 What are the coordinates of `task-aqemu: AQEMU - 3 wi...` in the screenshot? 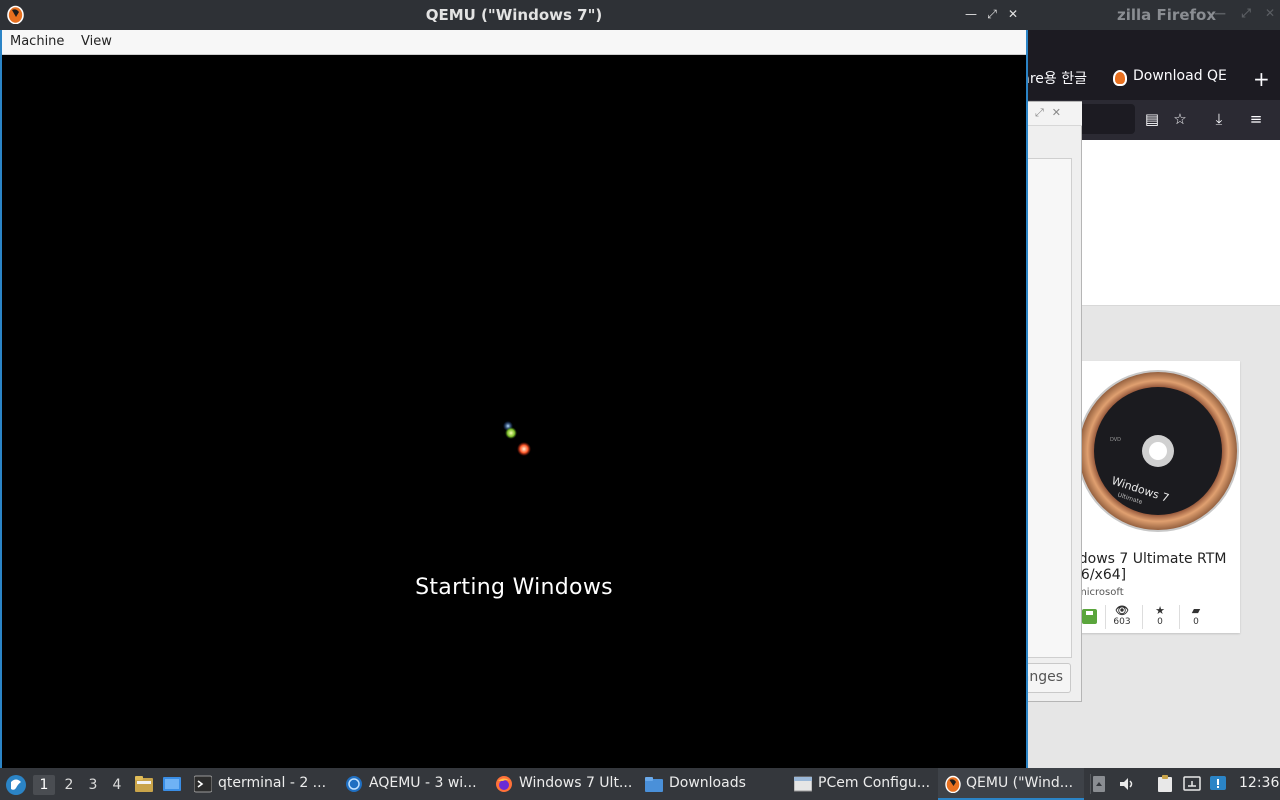 It's located at (415, 784).